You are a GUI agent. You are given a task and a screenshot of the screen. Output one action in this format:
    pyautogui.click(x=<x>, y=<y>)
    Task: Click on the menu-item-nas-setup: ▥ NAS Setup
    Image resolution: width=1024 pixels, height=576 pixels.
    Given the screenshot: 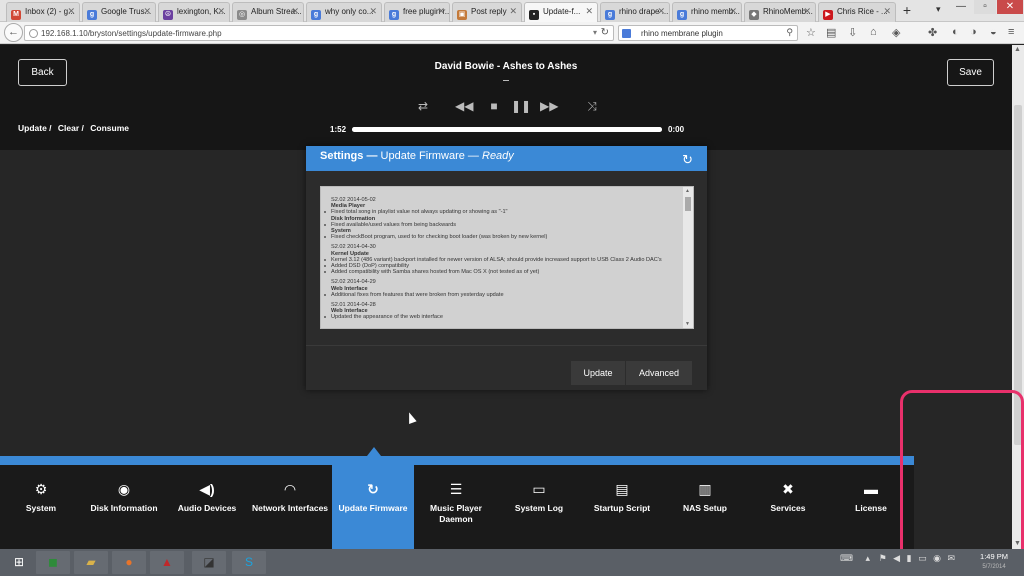 What is the action you would take?
    pyautogui.click(x=705, y=507)
    